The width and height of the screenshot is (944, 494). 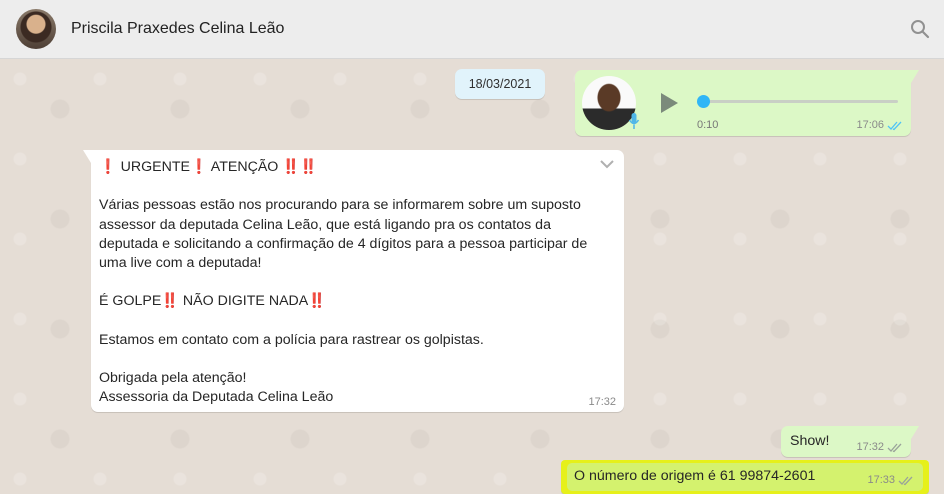 What do you see at coordinates (708, 125) in the screenshot?
I see `audio-duration: 0:10` at bounding box center [708, 125].